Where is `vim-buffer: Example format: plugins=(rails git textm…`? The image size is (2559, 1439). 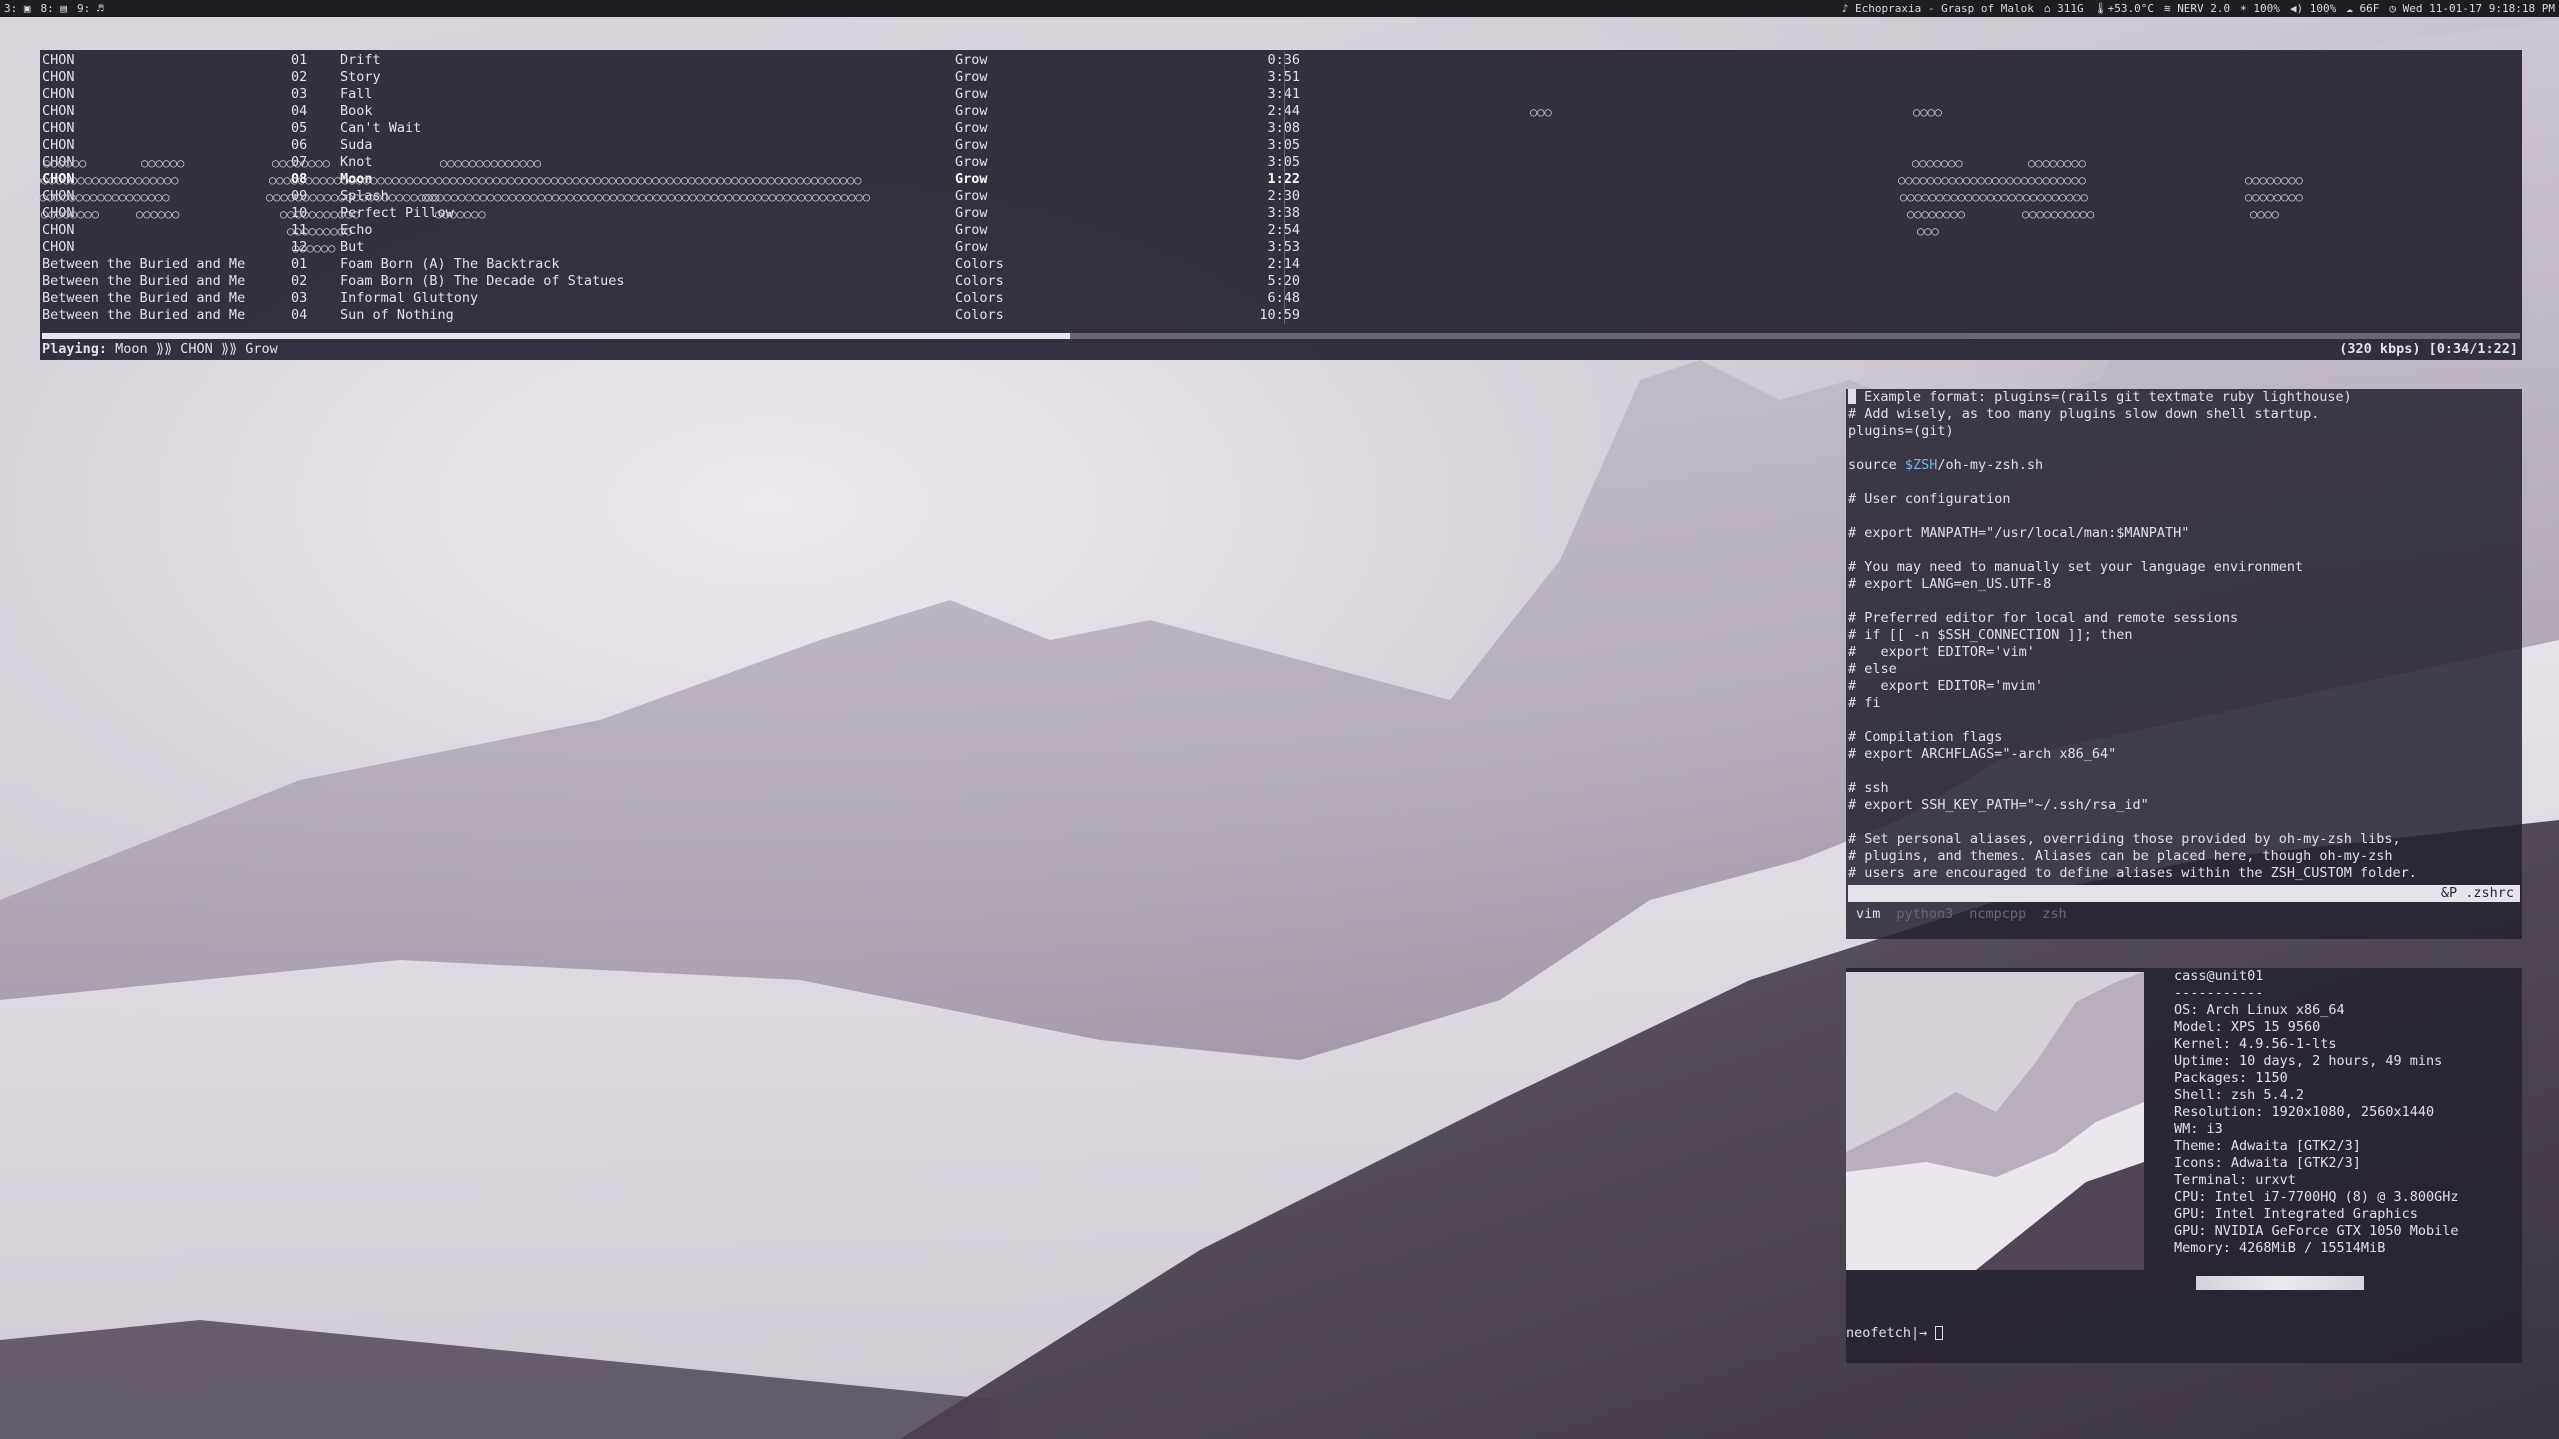 vim-buffer: Example format: plugins=(rails git textm… is located at coordinates (2184, 635).